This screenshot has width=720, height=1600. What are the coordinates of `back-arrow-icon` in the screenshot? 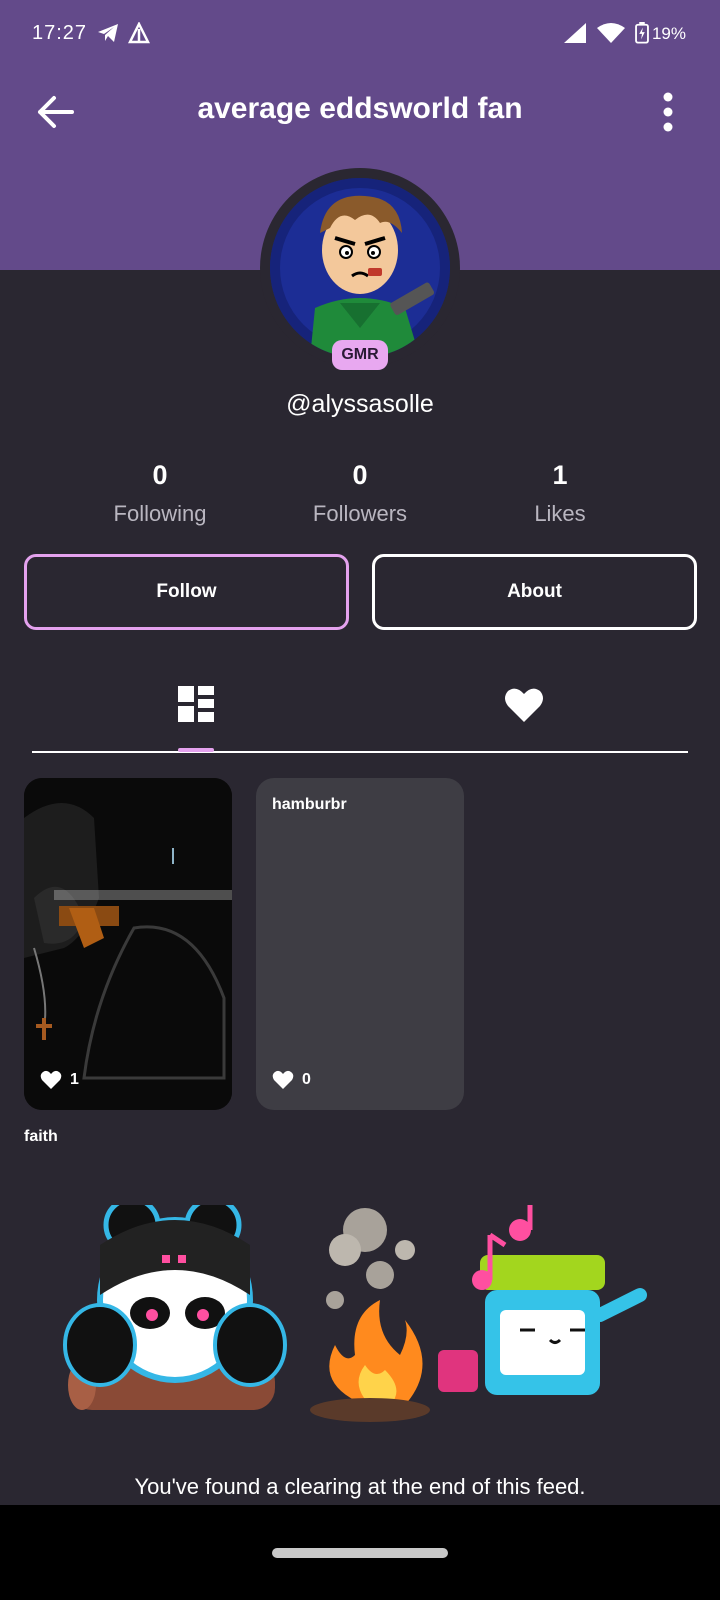 It's located at (56, 112).